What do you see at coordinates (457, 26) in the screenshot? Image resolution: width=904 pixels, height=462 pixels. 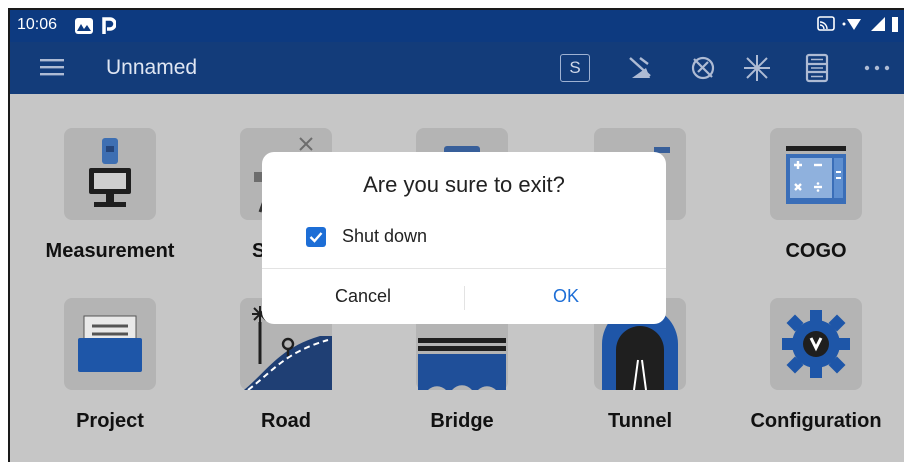 I see `status-bar: 10:06` at bounding box center [457, 26].